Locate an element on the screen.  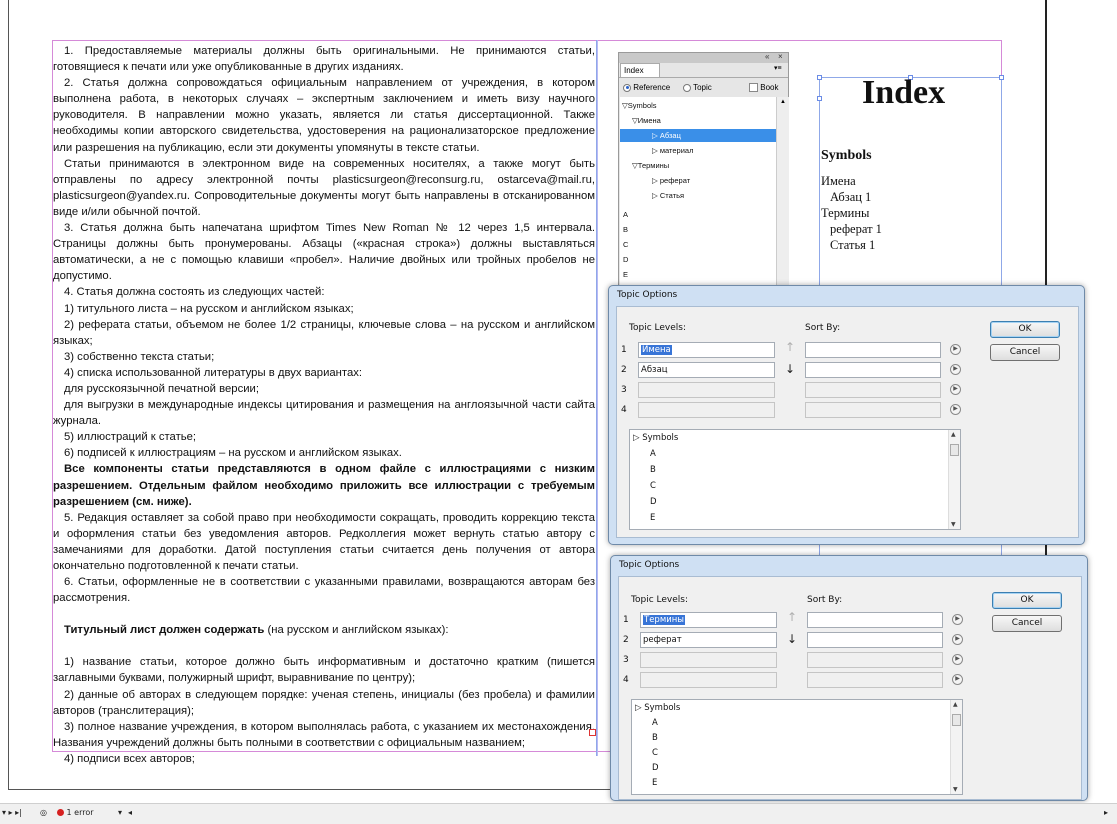
close-icon: × is located at coordinates (780, 56).